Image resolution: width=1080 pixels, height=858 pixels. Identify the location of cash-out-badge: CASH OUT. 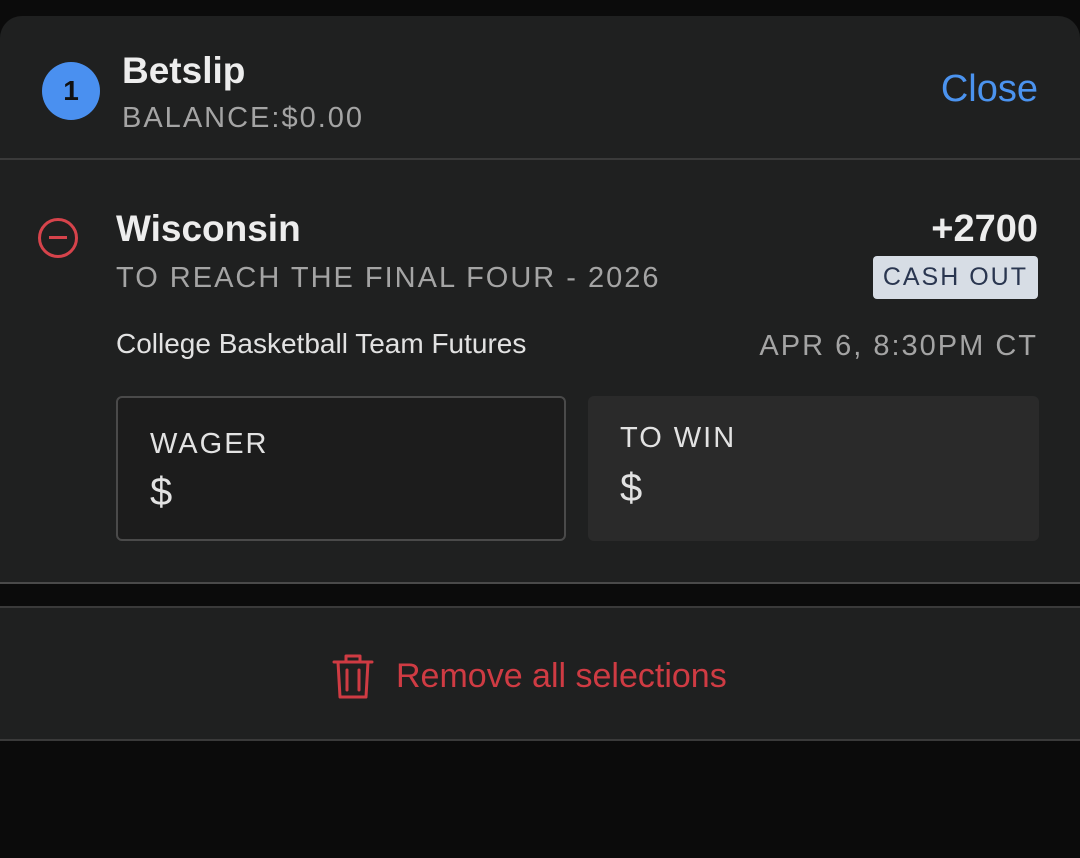
(955, 277).